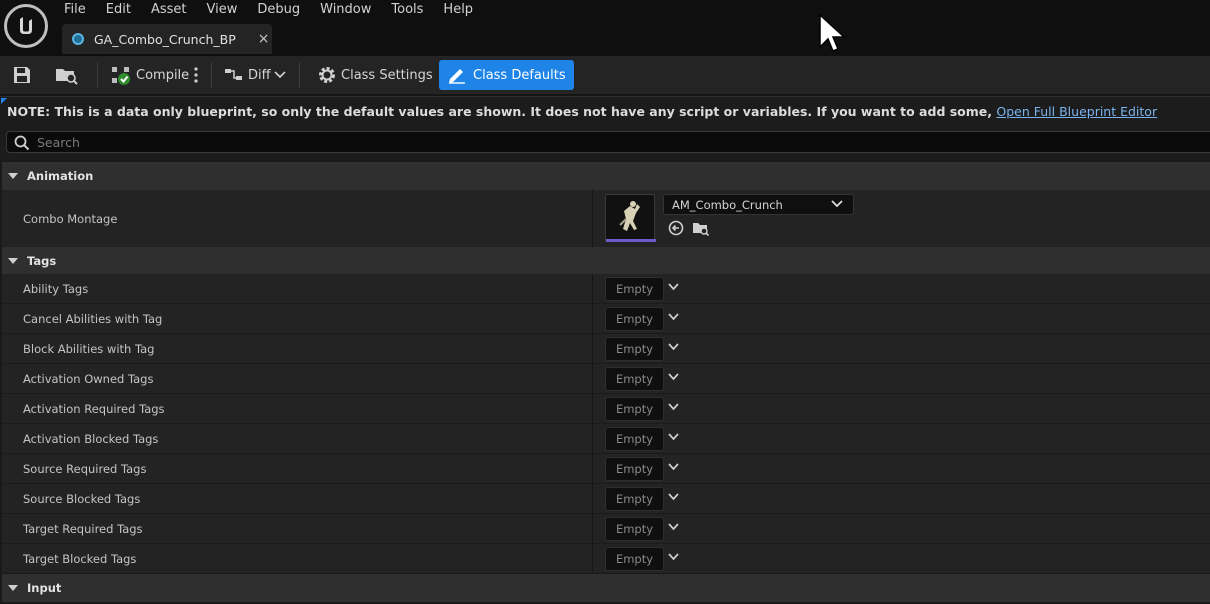 This screenshot has width=1210, height=604. I want to click on compile-options-button, so click(196, 75).